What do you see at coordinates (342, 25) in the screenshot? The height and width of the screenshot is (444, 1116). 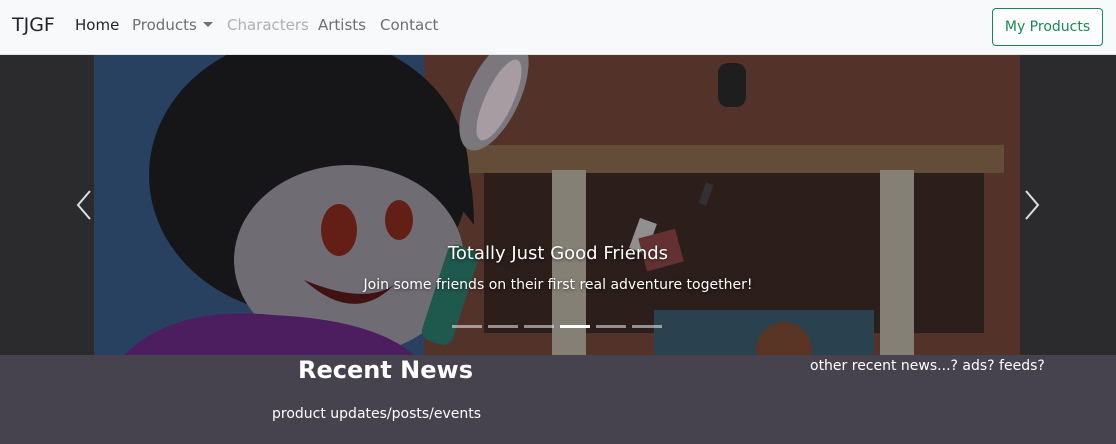 I see `nav-link-artists: Artists` at bounding box center [342, 25].